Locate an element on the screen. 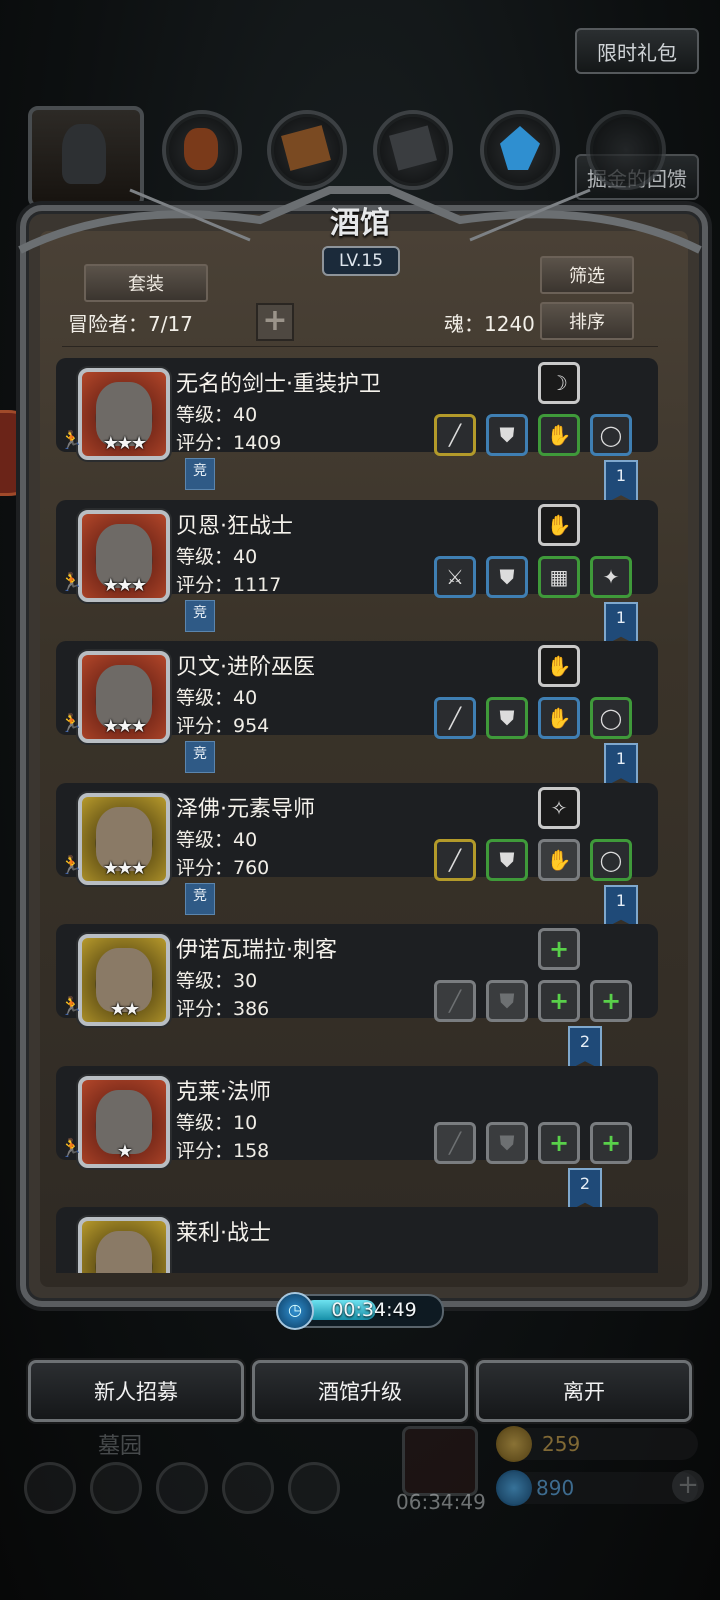 The width and height of the screenshot is (720, 1600). hero-score: 评分：760 is located at coordinates (223, 867).